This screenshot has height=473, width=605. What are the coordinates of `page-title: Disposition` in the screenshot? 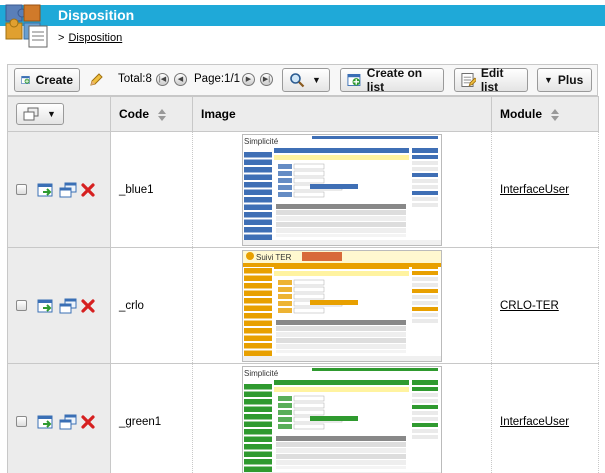 It's located at (96, 15).